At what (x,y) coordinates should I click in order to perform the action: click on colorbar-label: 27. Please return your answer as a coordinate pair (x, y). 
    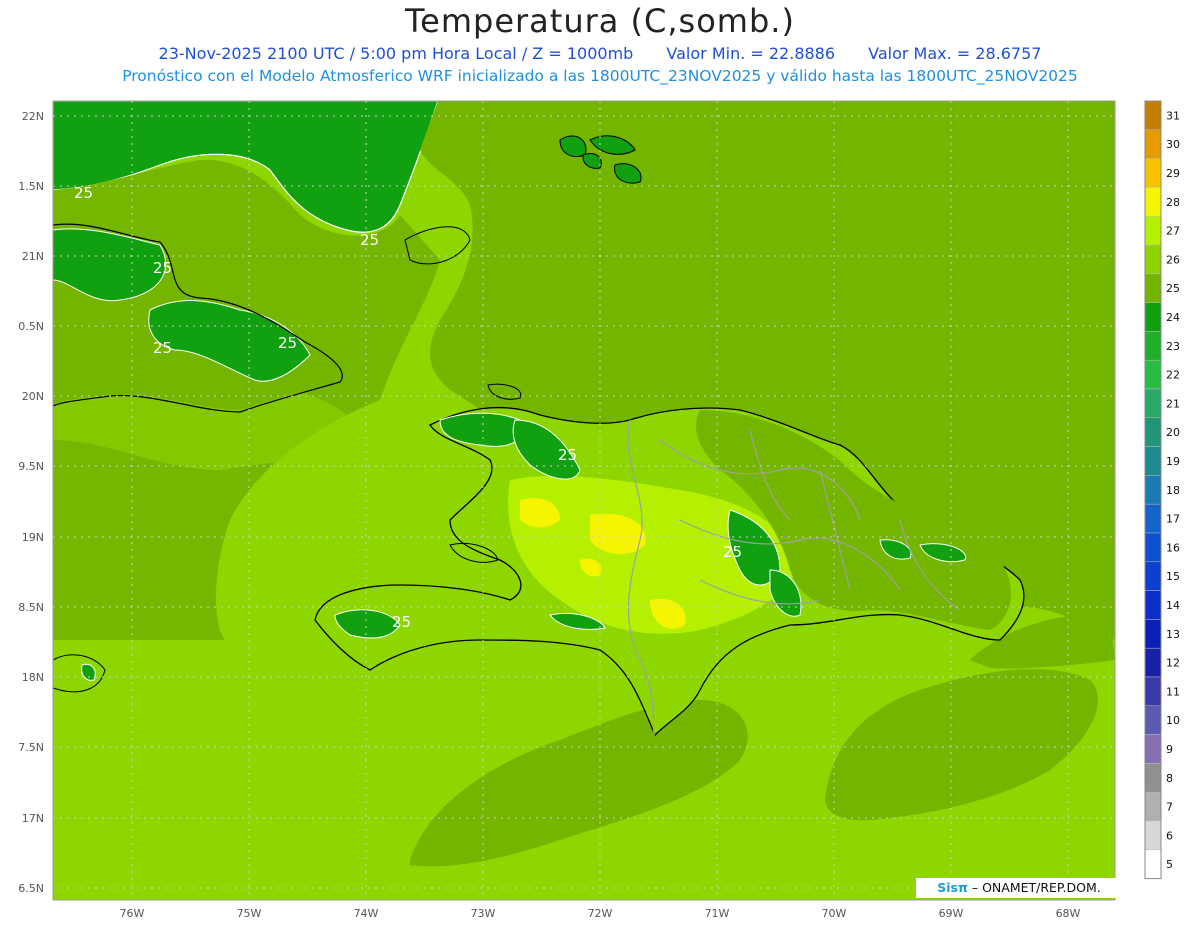
    Looking at the image, I should click on (1173, 231).